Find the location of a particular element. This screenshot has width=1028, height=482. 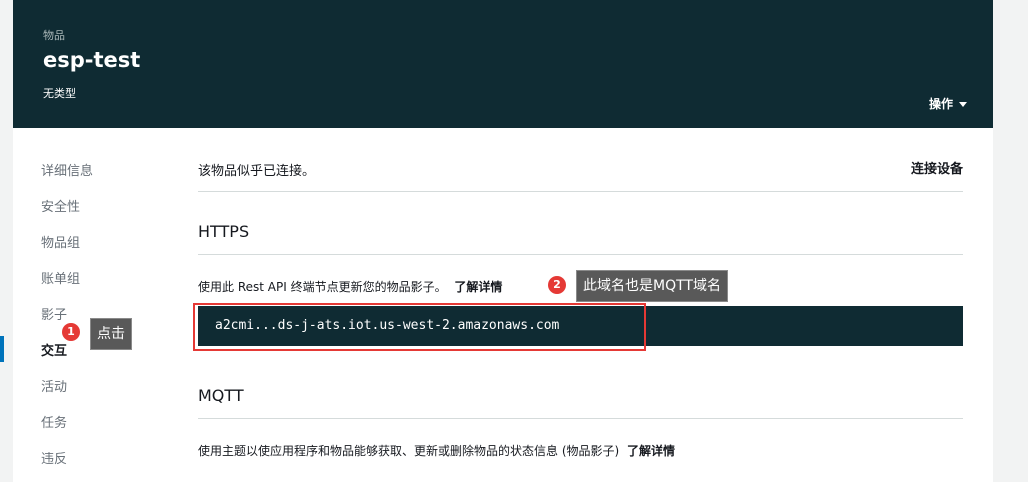

https-description-row: 使用此 Rest API 终端节点更新您的物品影子。 了解详情 is located at coordinates (350, 286).